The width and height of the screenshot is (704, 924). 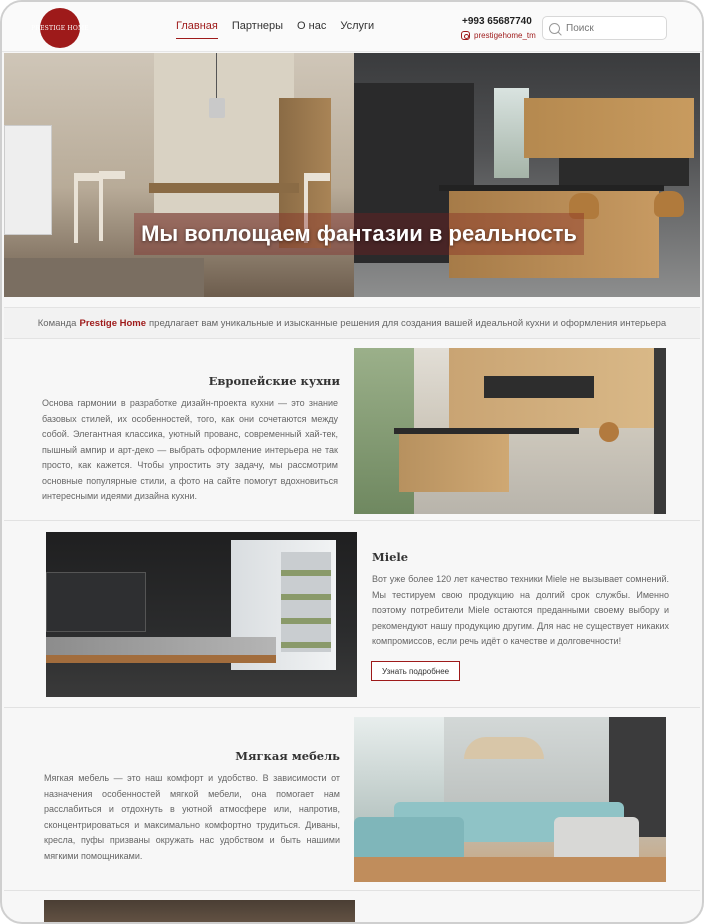 I want to click on main-nav: Главная Партнеры О нас Услуги, so click(x=275, y=29).